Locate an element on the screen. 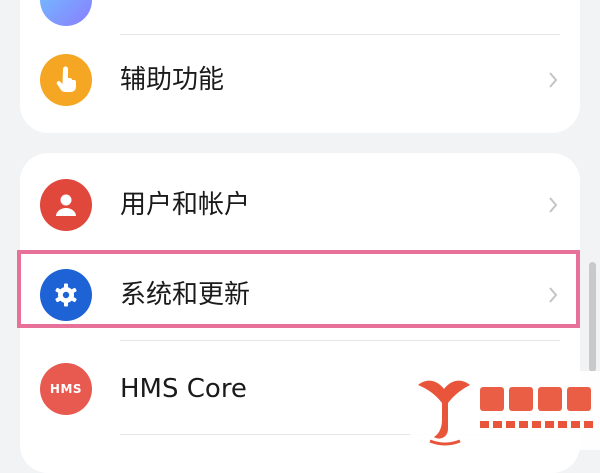  person-icon is located at coordinates (66, 205).